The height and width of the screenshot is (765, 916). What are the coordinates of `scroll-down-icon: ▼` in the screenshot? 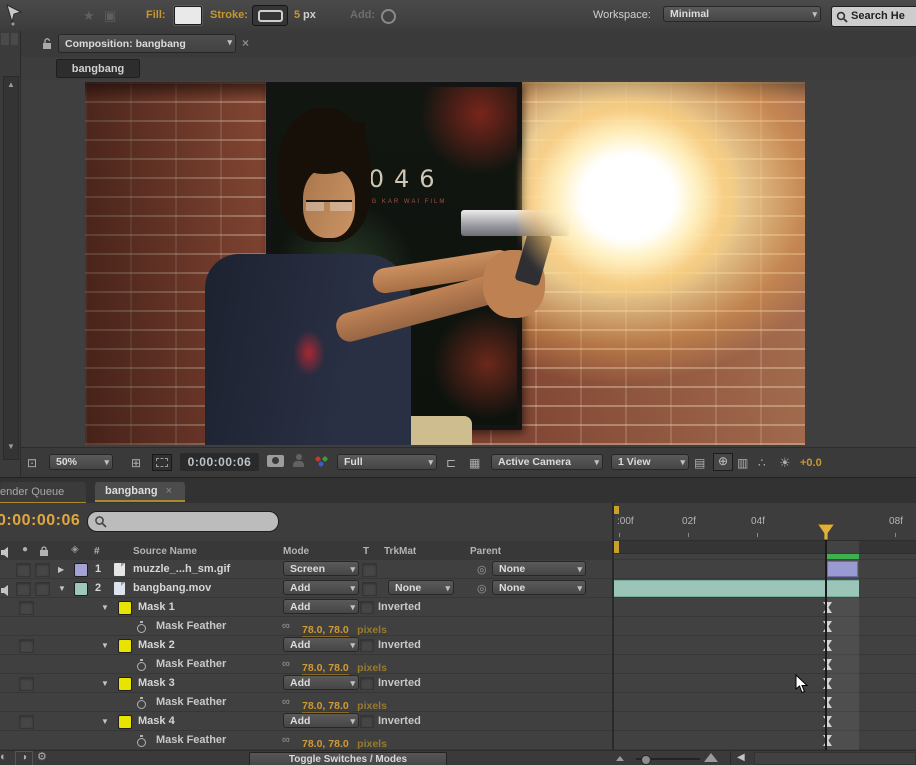 It's located at (11, 447).